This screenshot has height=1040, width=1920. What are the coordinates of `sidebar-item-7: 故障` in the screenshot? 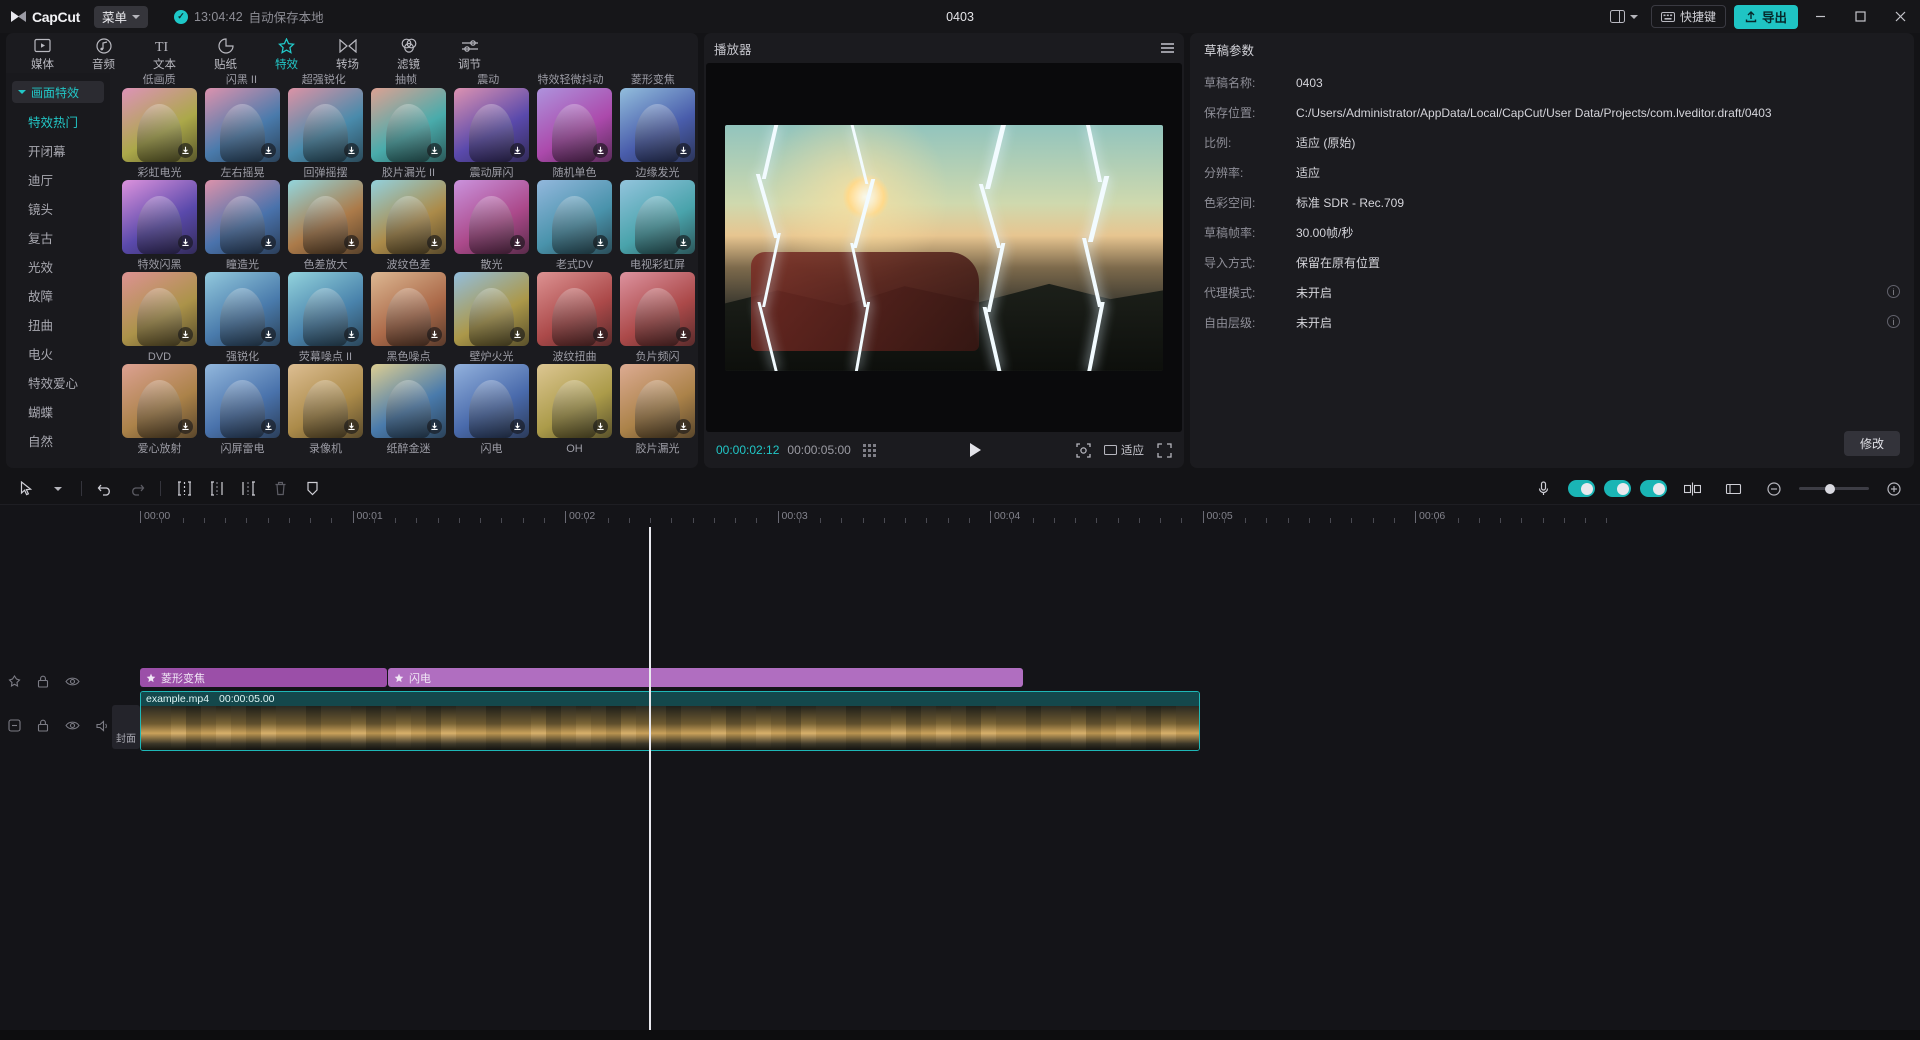 It's located at (58, 295).